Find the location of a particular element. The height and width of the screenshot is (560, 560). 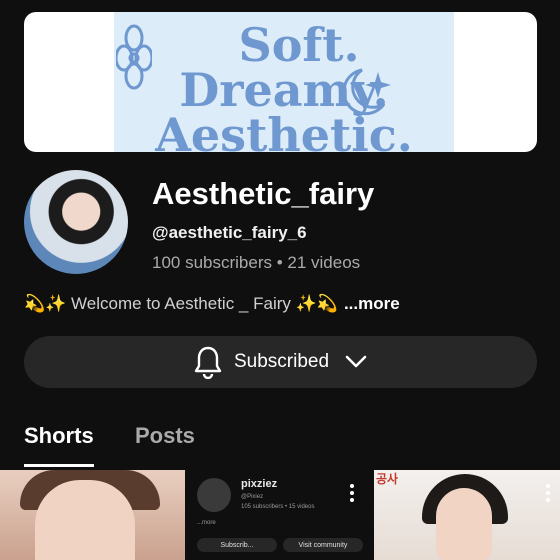

moon-star-icon is located at coordinates (366, 92).